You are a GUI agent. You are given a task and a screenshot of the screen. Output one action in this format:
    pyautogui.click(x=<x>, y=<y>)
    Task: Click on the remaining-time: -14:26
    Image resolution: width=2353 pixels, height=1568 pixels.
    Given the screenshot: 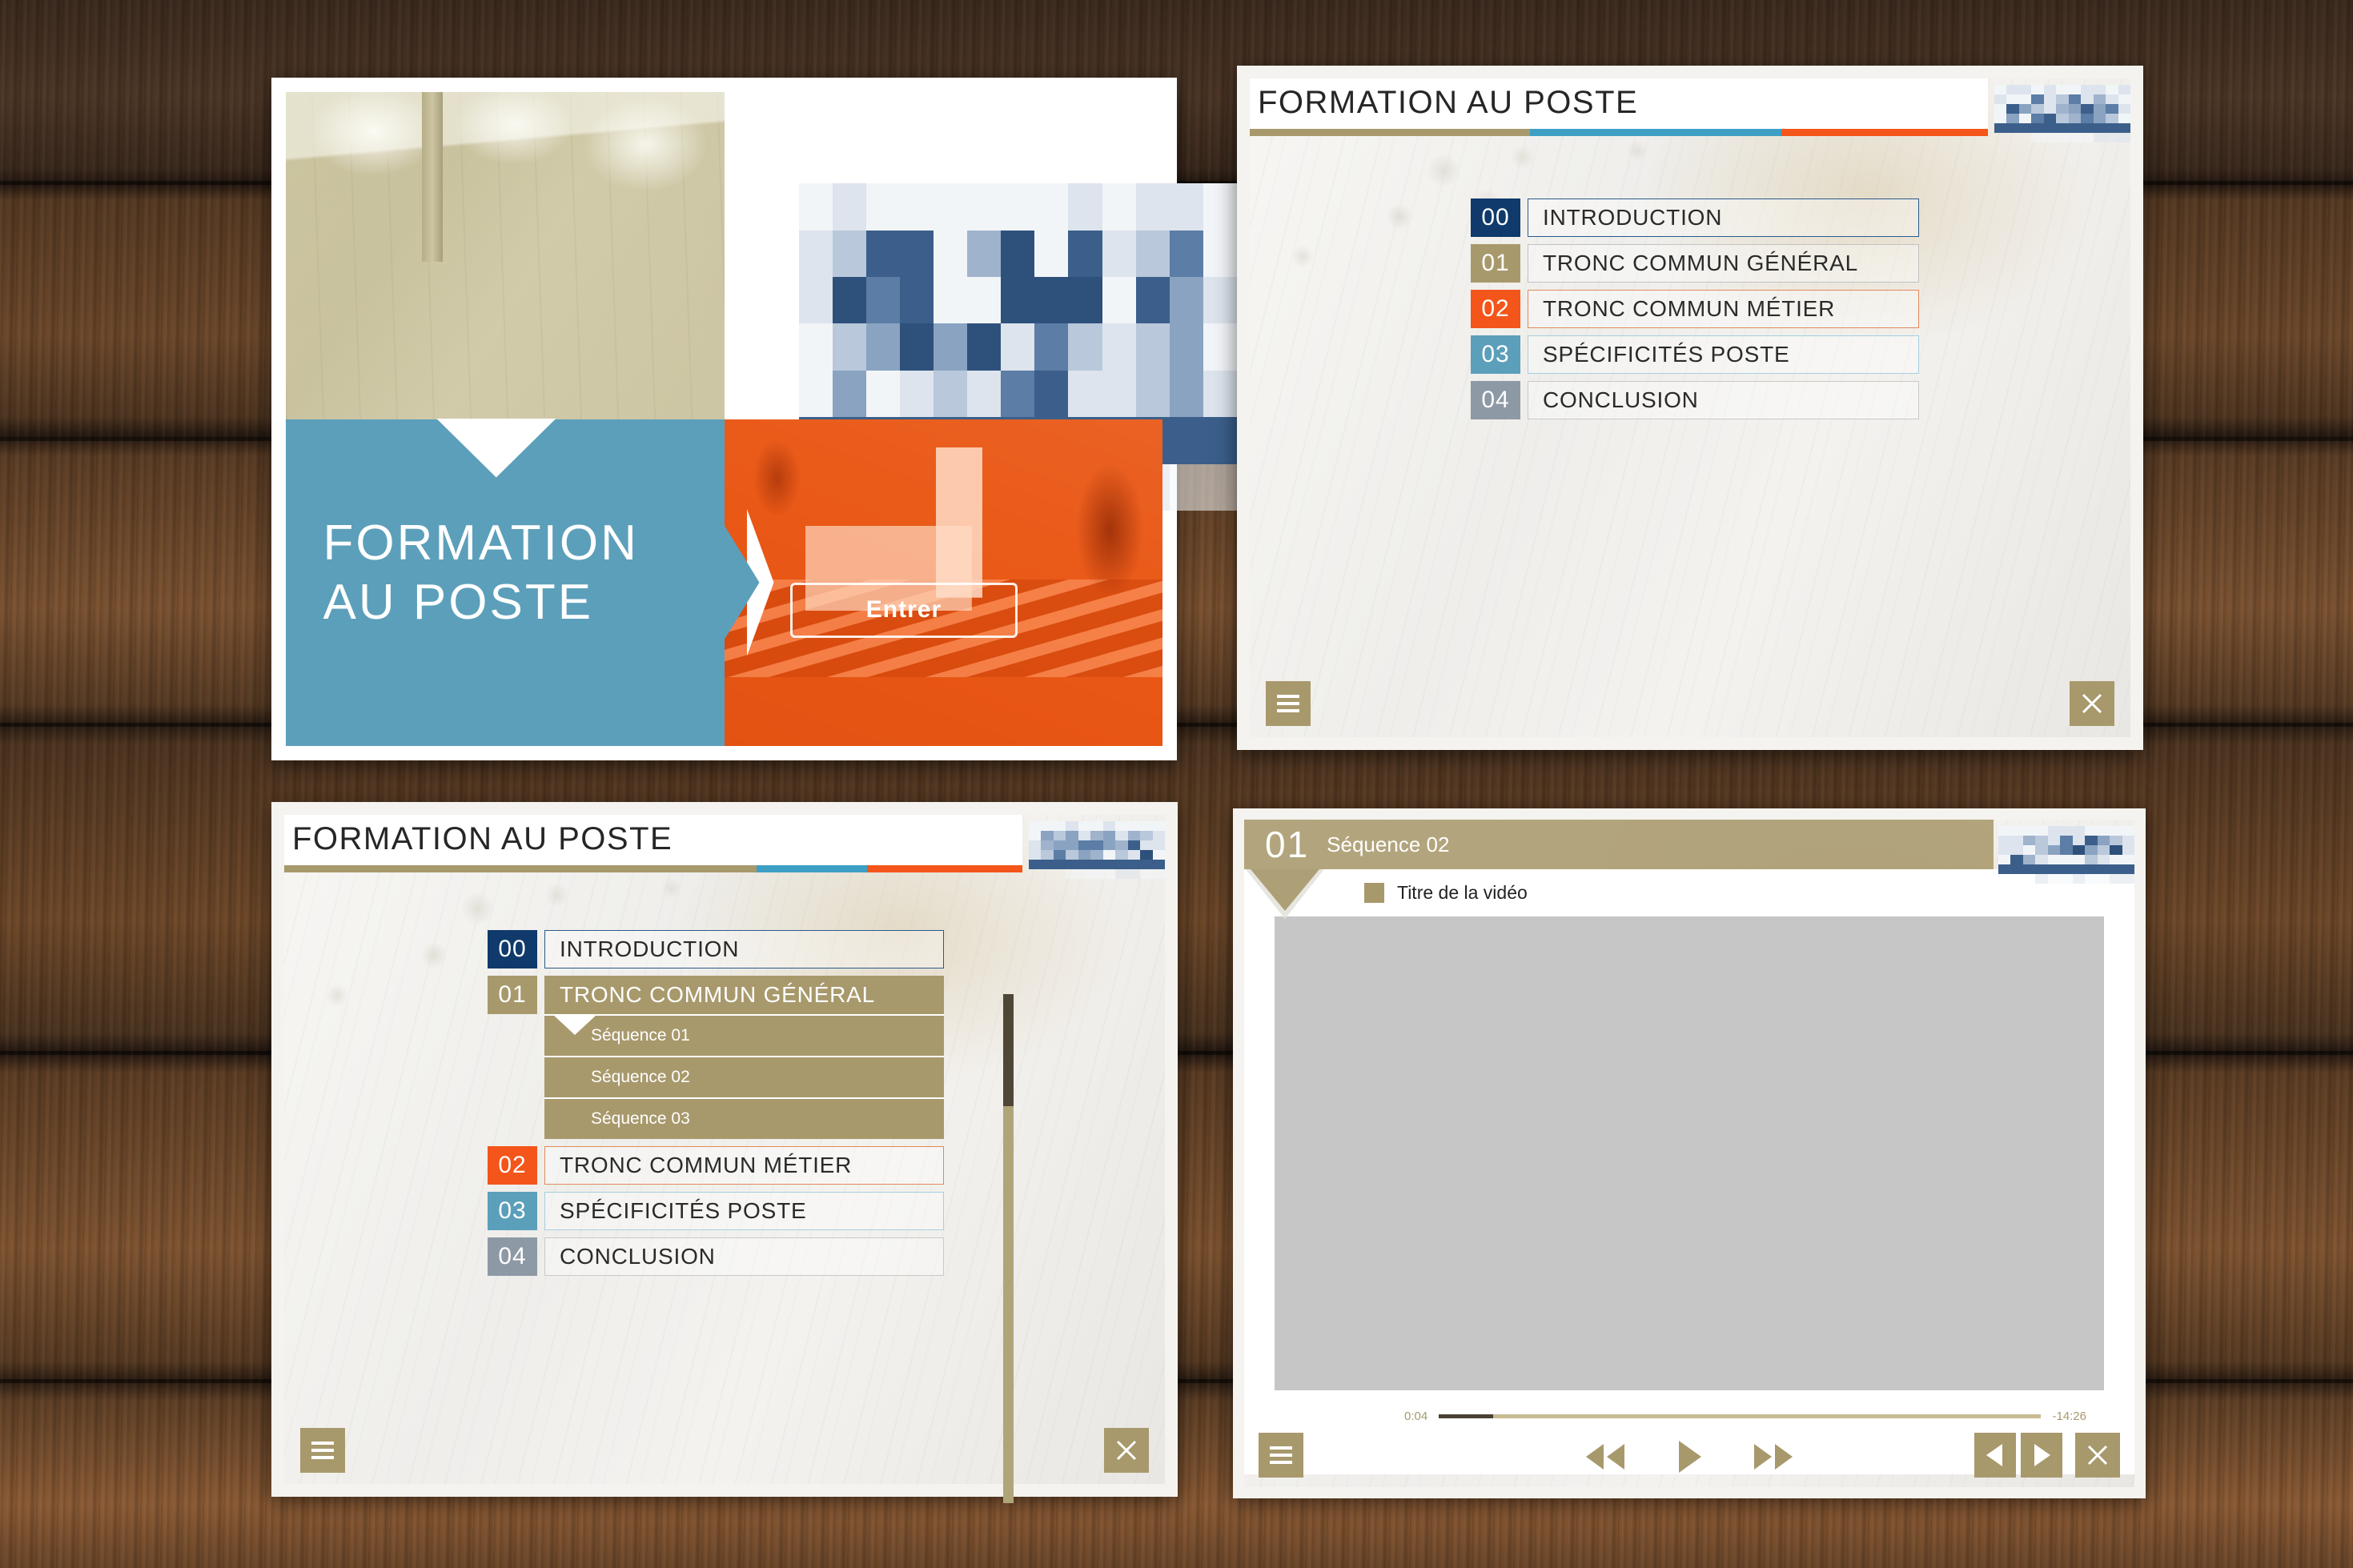 What is the action you would take?
    pyautogui.click(x=2069, y=1416)
    